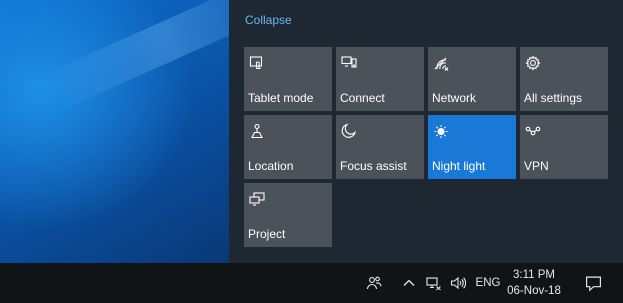 The height and width of the screenshot is (303, 623). I want to click on tile-label: Project, so click(267, 234).